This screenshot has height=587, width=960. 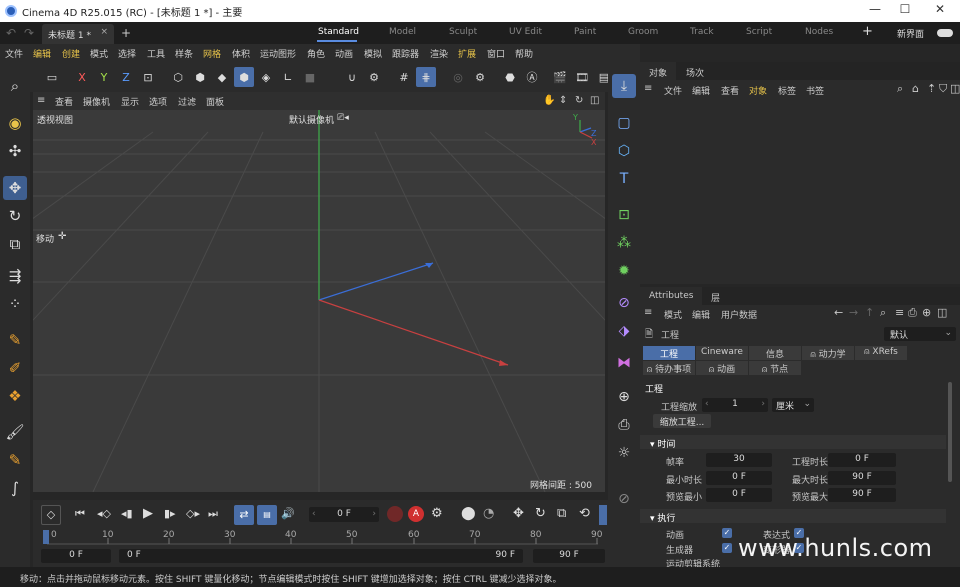 I want to click on key-rotation-icon: ↻, so click(x=540, y=513).